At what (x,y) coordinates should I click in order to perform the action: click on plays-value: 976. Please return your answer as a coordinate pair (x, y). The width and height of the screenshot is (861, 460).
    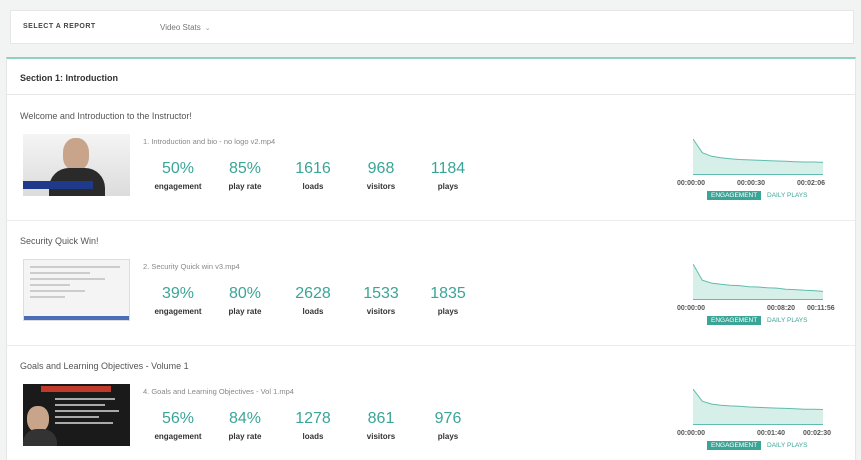
    Looking at the image, I should click on (448, 418).